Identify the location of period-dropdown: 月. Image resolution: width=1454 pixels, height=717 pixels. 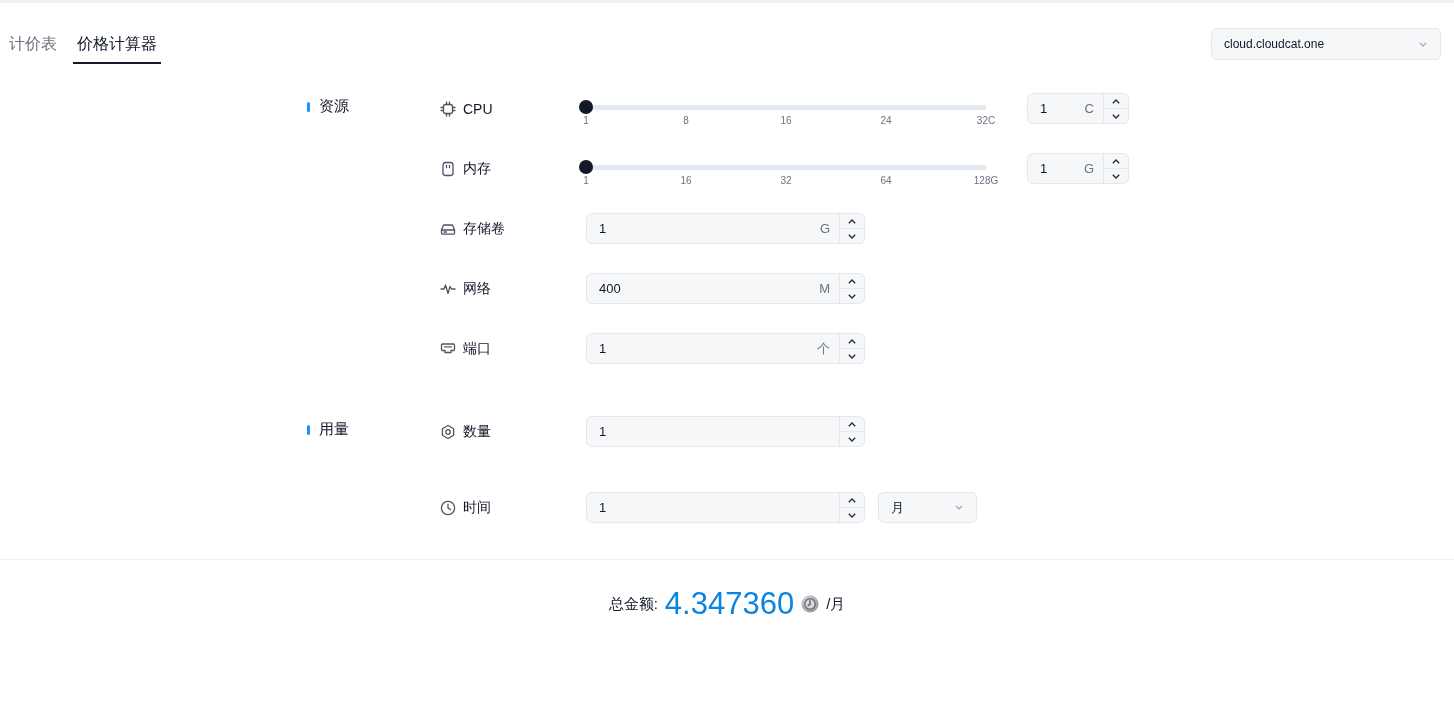
(927, 507).